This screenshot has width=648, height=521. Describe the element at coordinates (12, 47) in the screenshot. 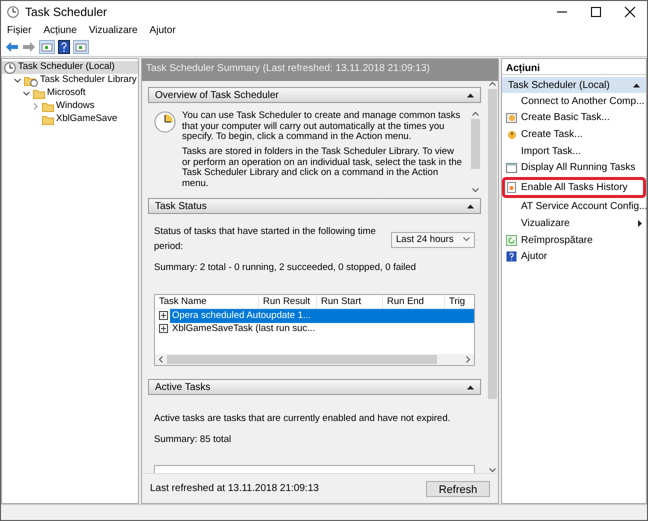

I see `back-arrow-icon` at that location.